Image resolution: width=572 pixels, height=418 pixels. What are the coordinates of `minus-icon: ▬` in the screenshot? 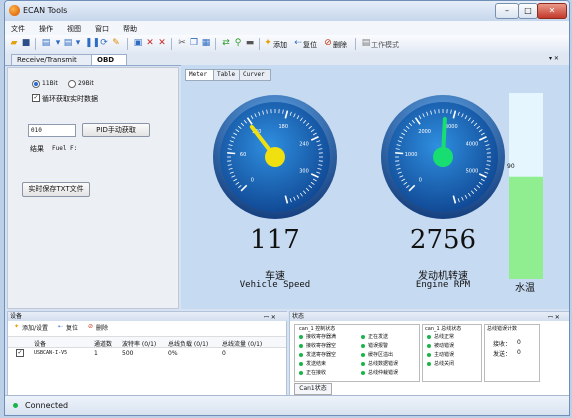 It's located at (250, 43).